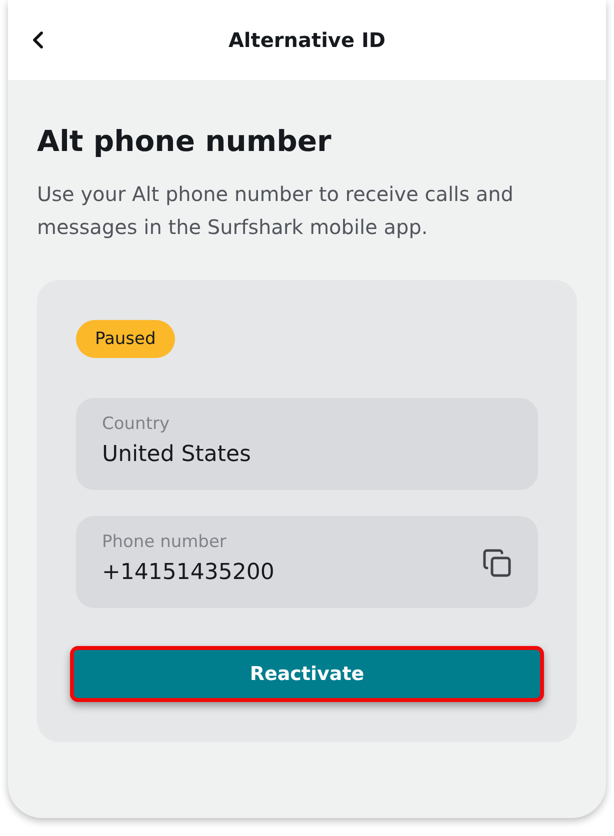 This screenshot has height=836, width=614. I want to click on section-title: Alt phone number, so click(184, 141).